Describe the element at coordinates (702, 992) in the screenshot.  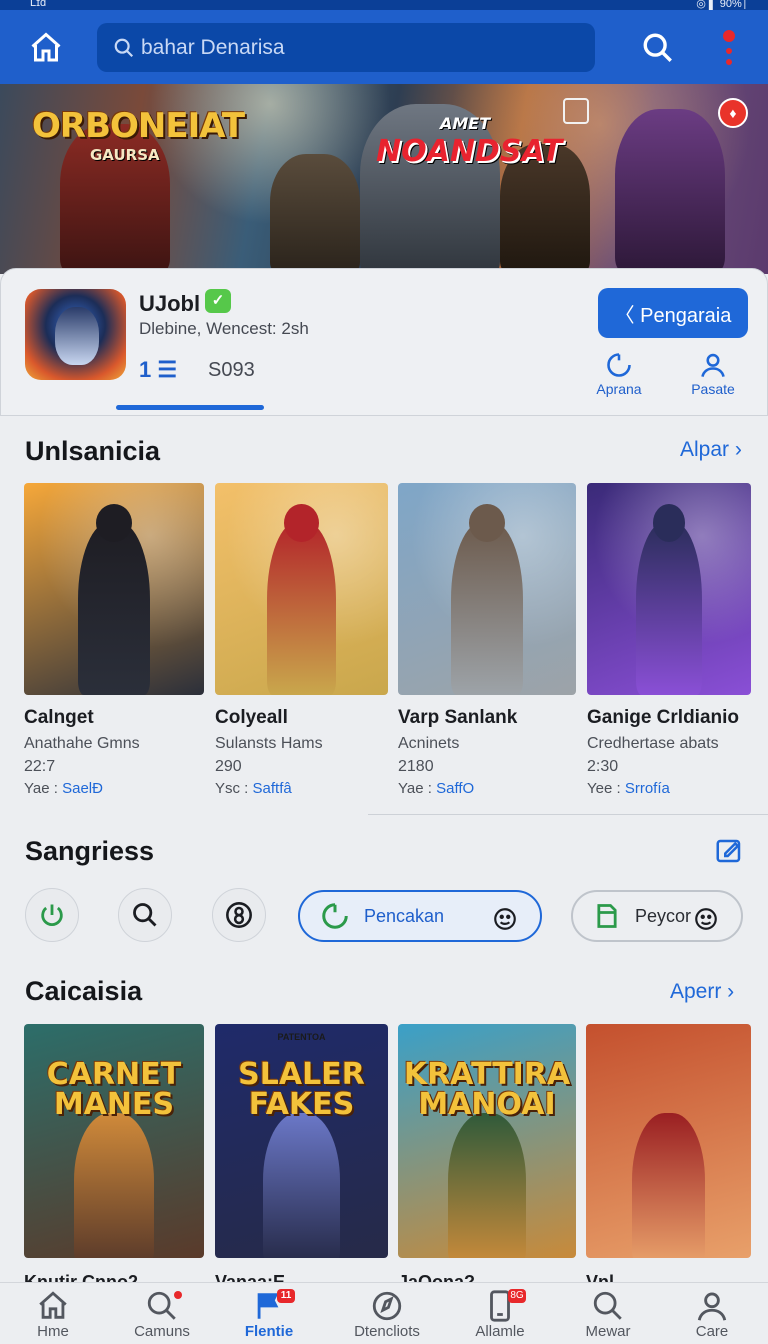
I see `see-all-link: Aperr ›` at that location.